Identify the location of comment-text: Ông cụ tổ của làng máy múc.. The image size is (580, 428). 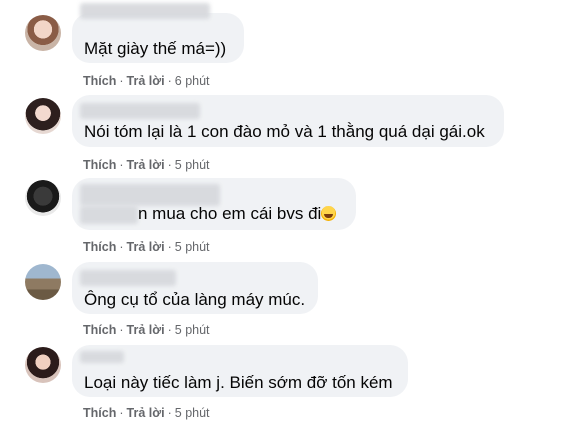
(195, 299).